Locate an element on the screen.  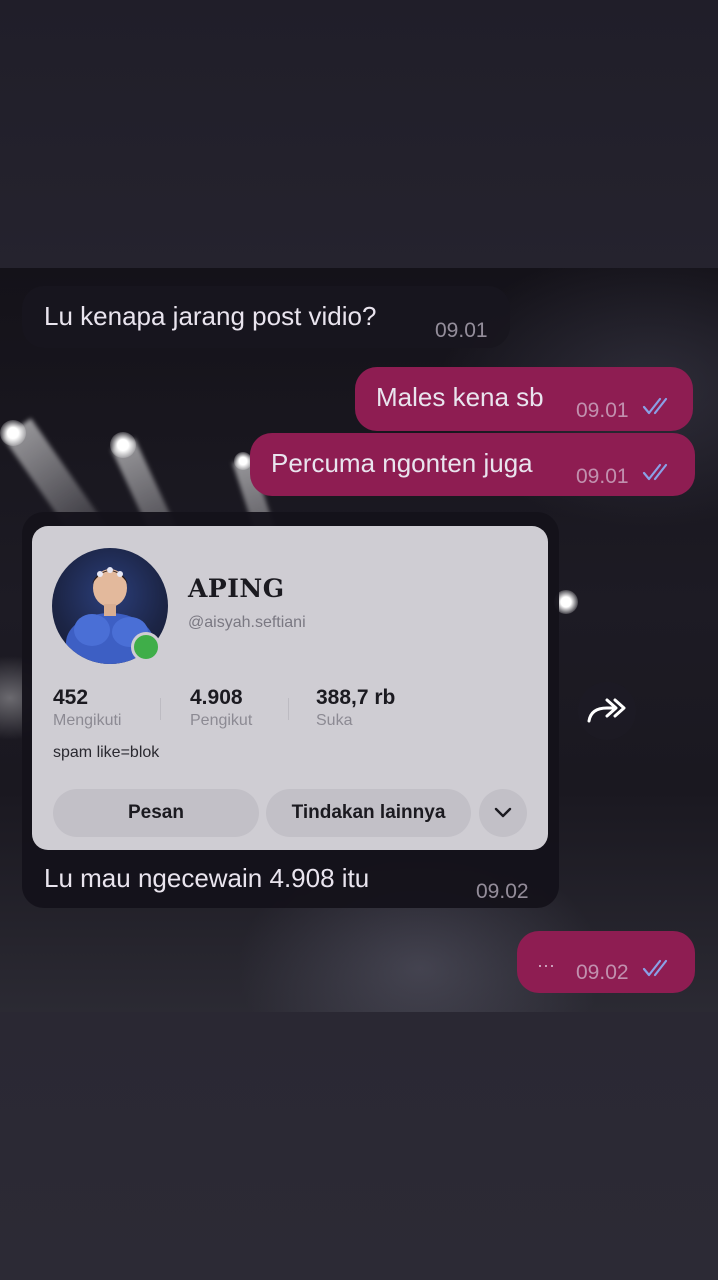
message-bubble-outgoing: ··· 09.02 is located at coordinates (606, 962).